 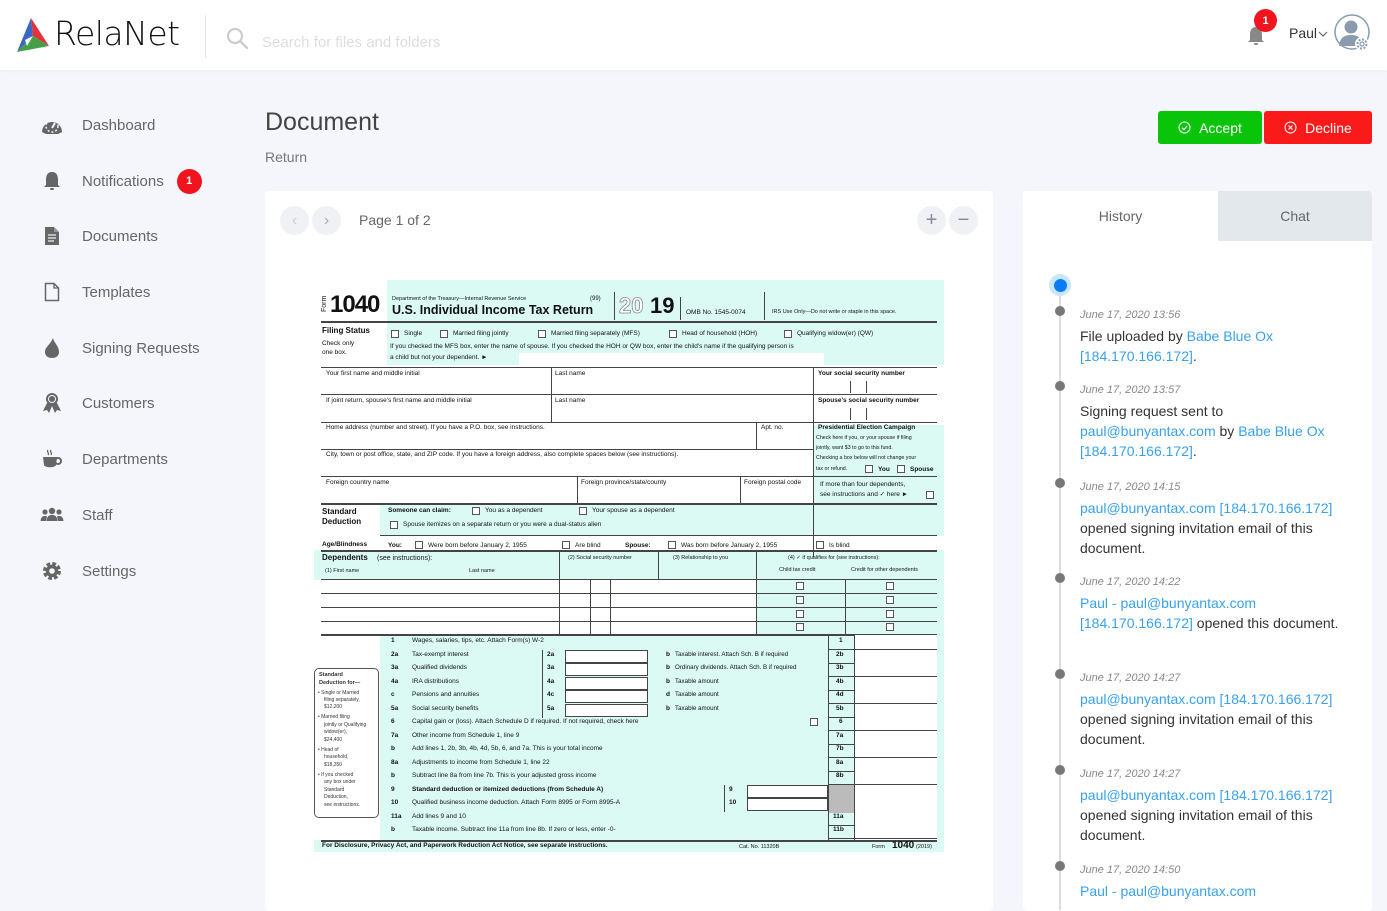 What do you see at coordinates (405, 558) in the screenshot?
I see `see-instructions: (see instructions):` at bounding box center [405, 558].